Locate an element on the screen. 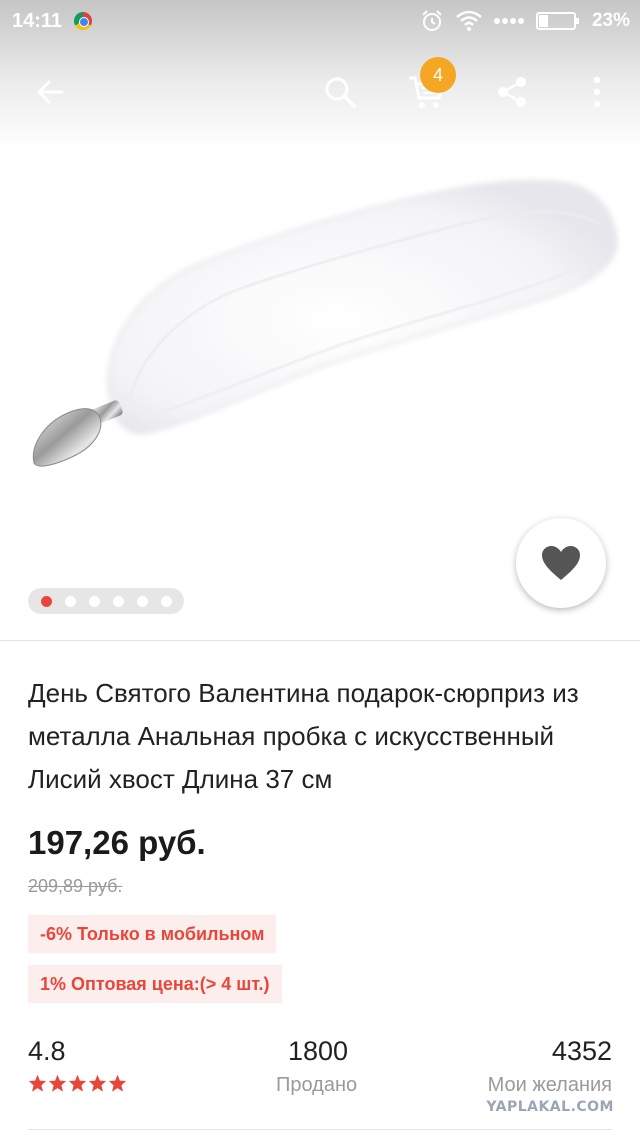  sold-count: 1800 is located at coordinates (318, 1051).